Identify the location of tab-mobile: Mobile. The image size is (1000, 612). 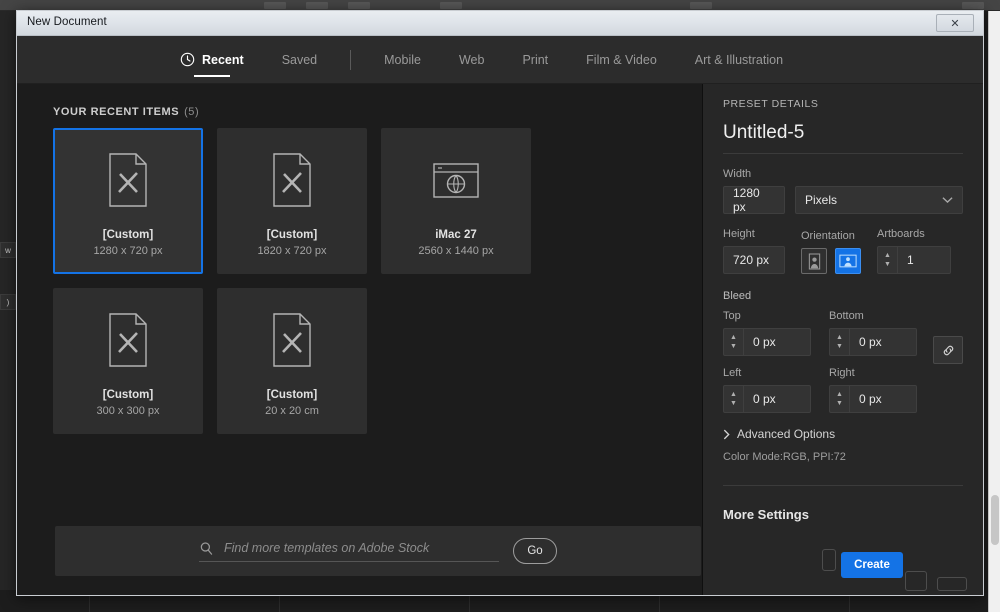
(402, 60).